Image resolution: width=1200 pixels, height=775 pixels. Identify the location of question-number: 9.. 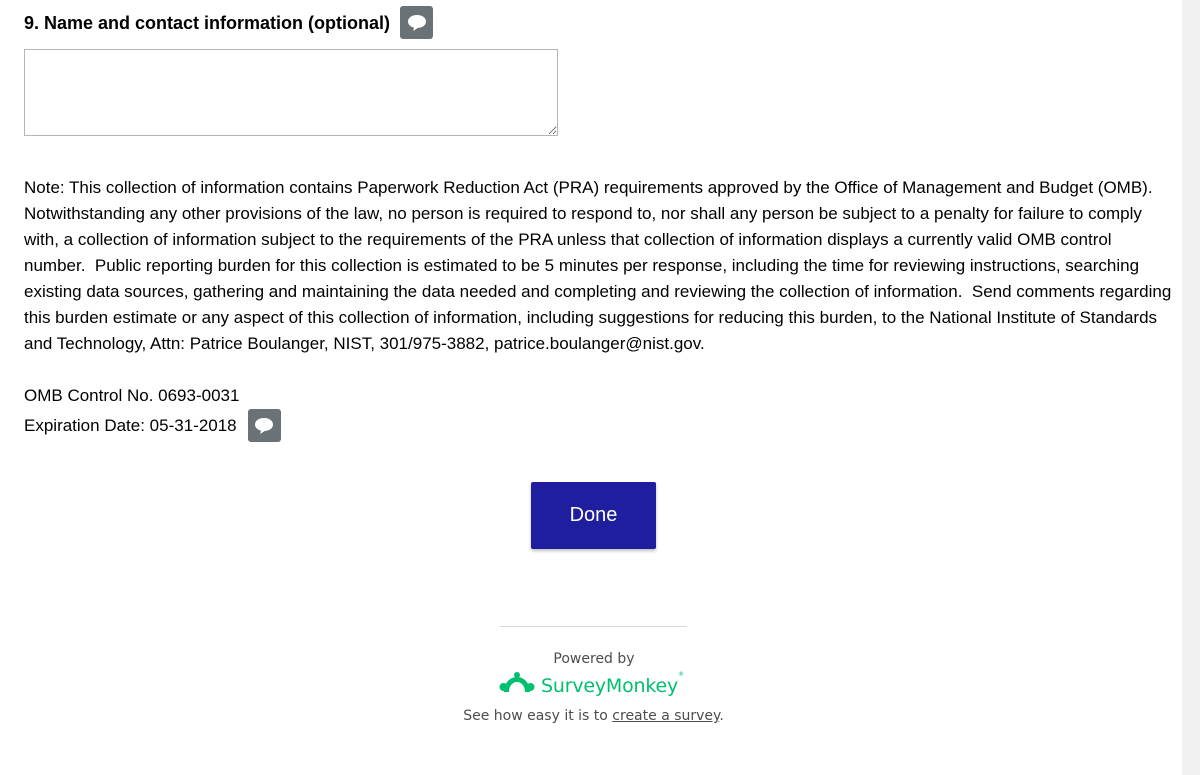
(32, 22).